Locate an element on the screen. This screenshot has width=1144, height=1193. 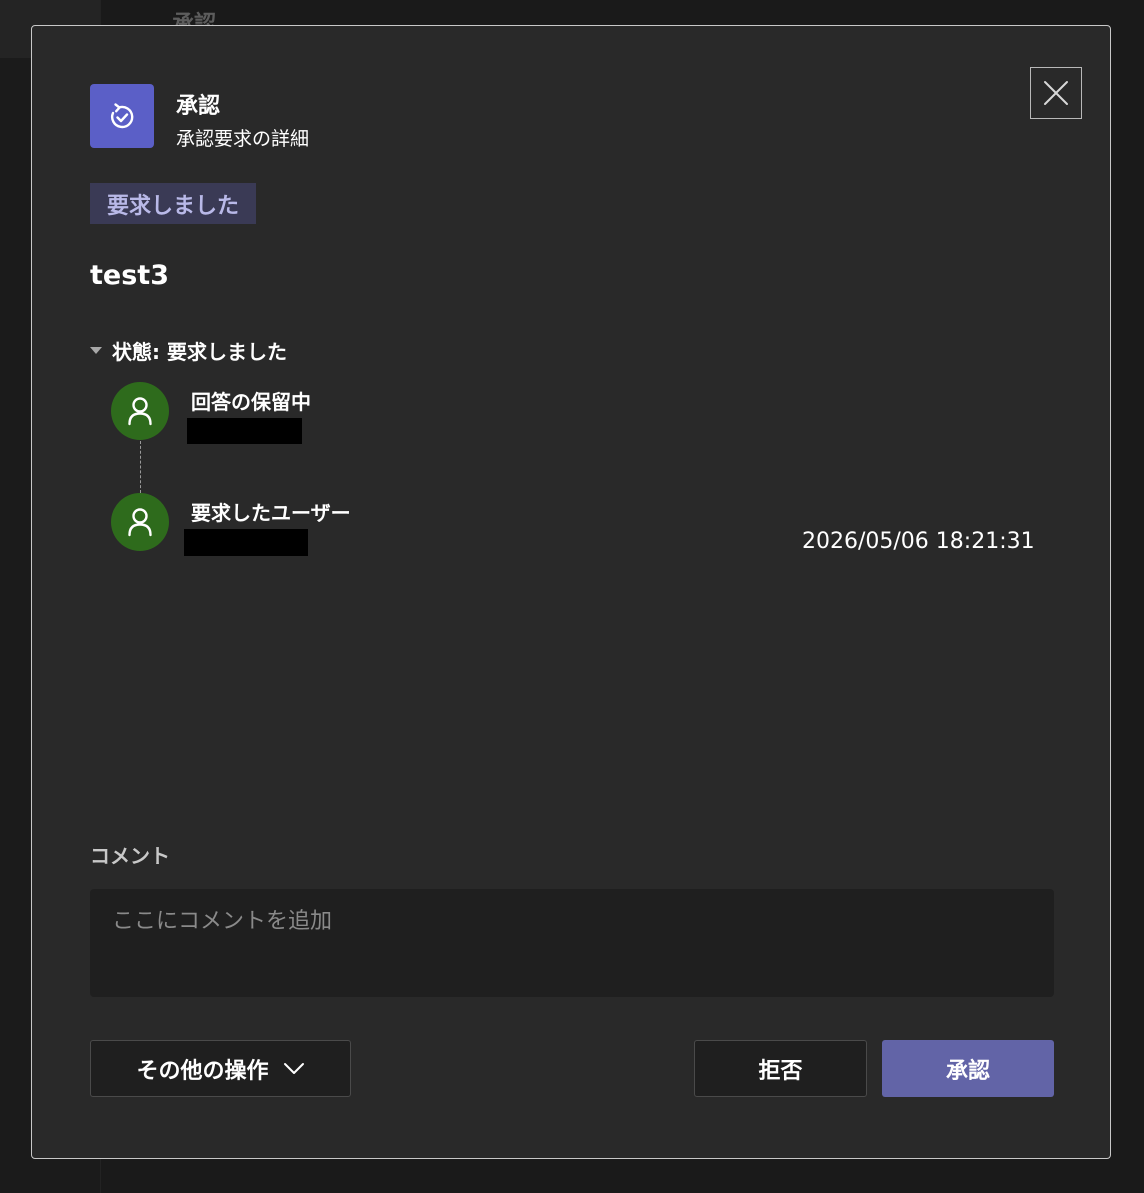
state-label: 状態: 要求しました is located at coordinates (199, 352).